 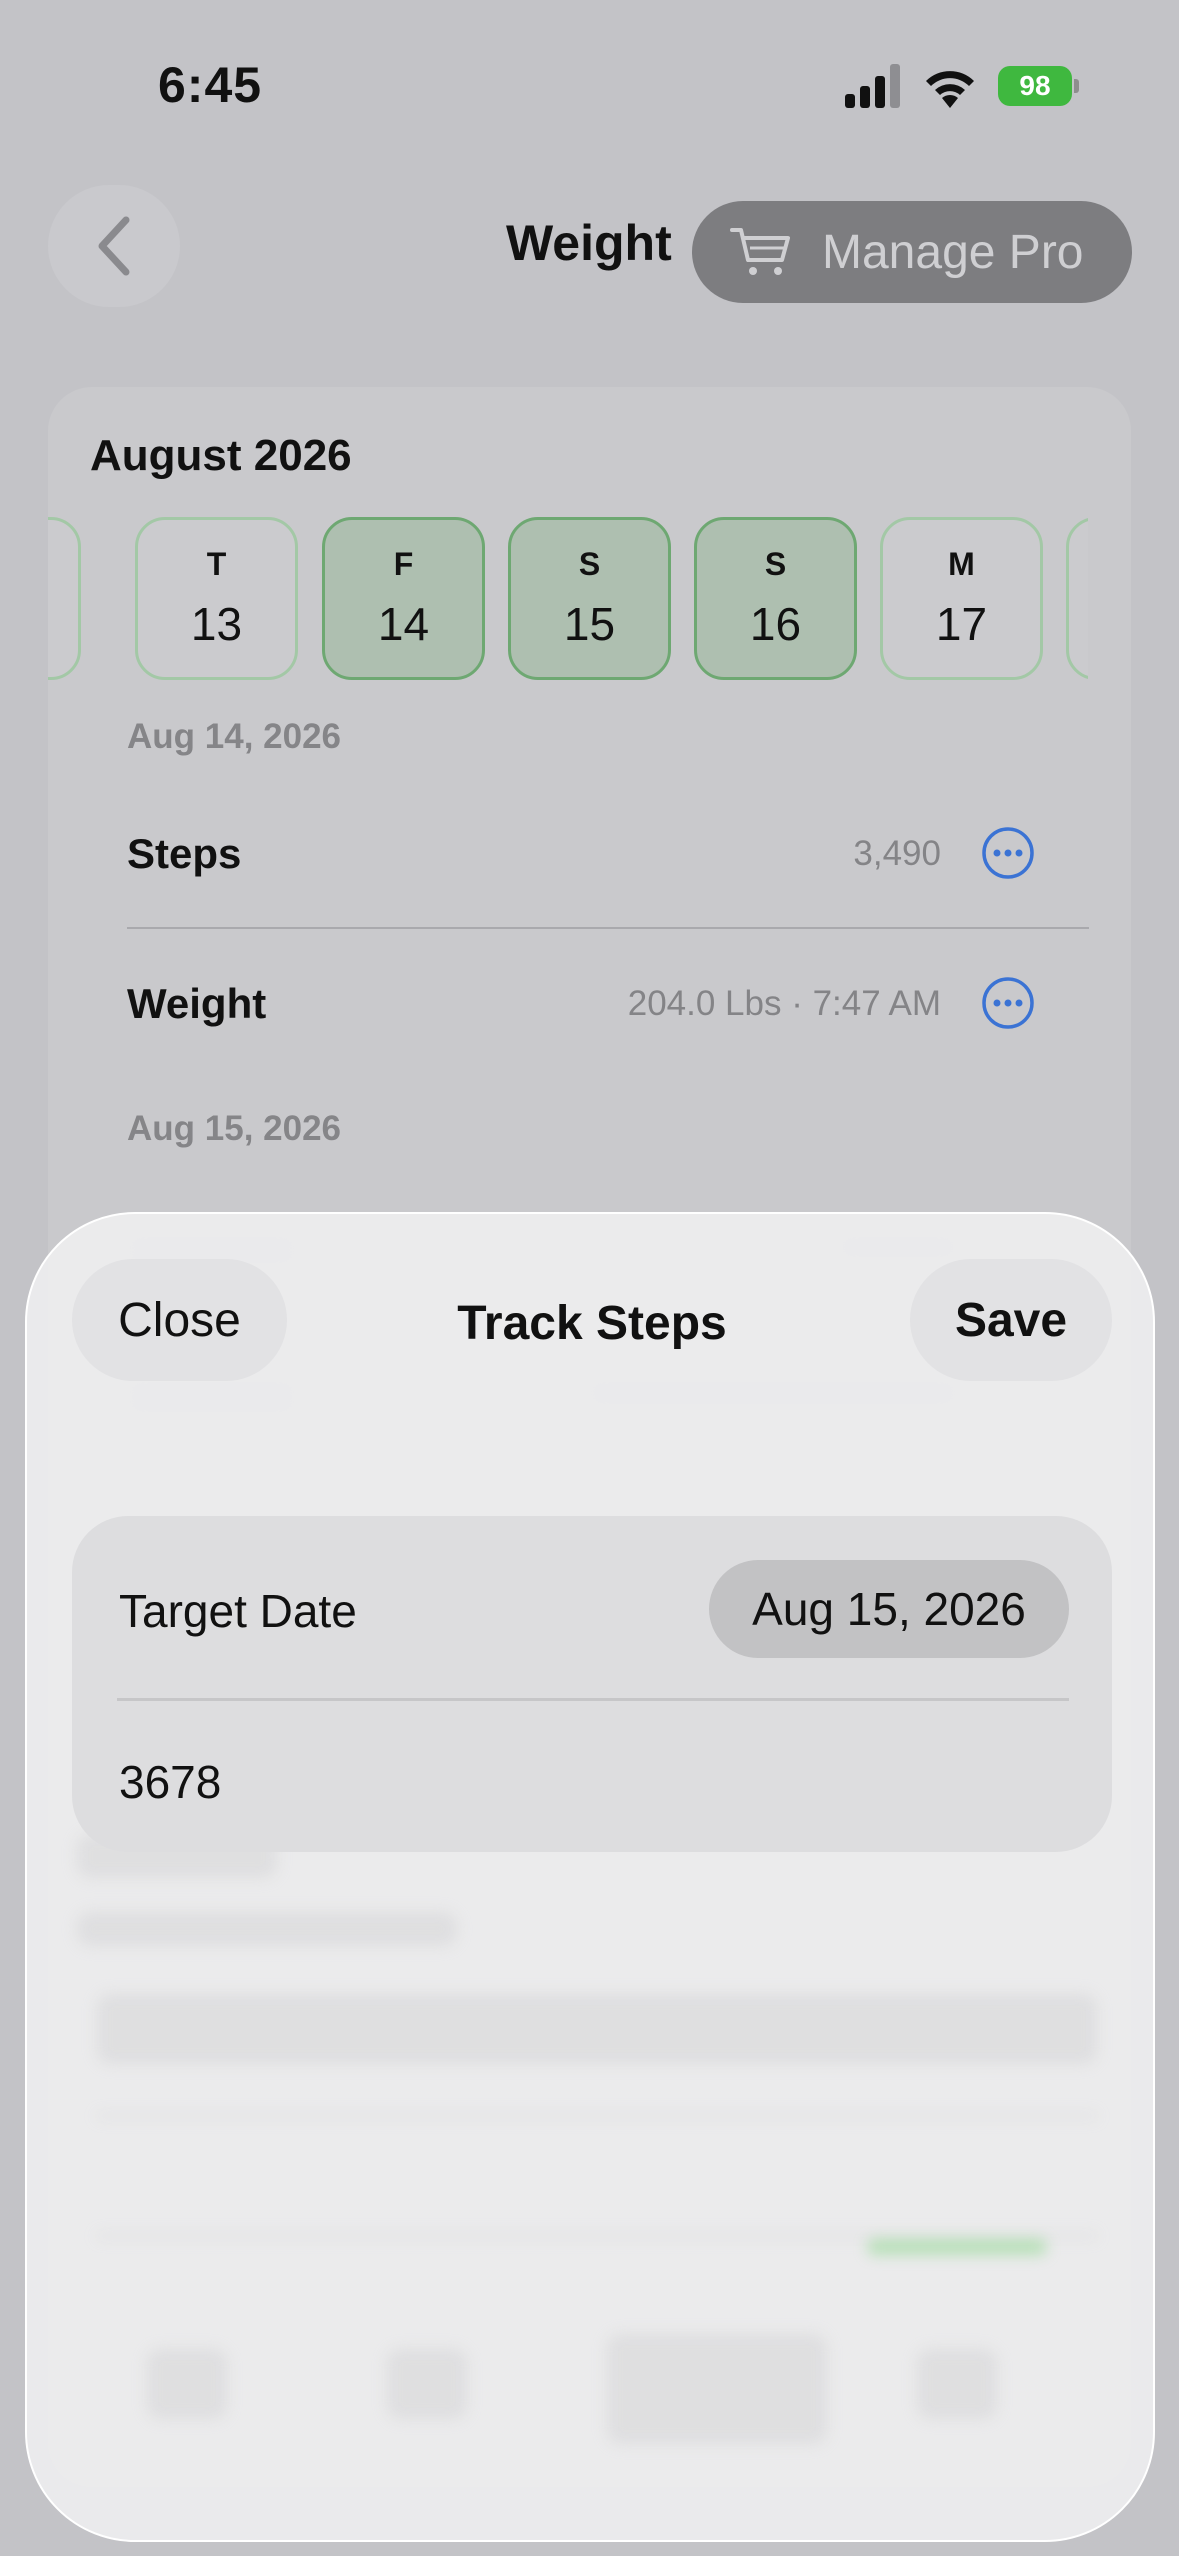 I want to click on chevron-left-icon, so click(x=114, y=246).